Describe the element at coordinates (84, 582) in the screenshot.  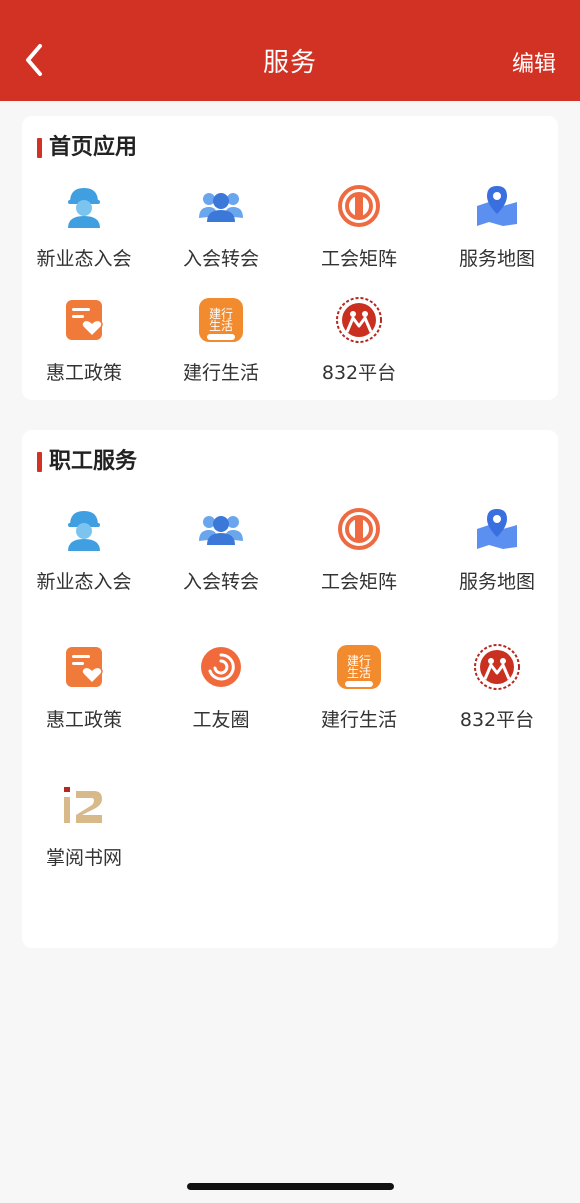
I see `service-label: 新业态入会` at that location.